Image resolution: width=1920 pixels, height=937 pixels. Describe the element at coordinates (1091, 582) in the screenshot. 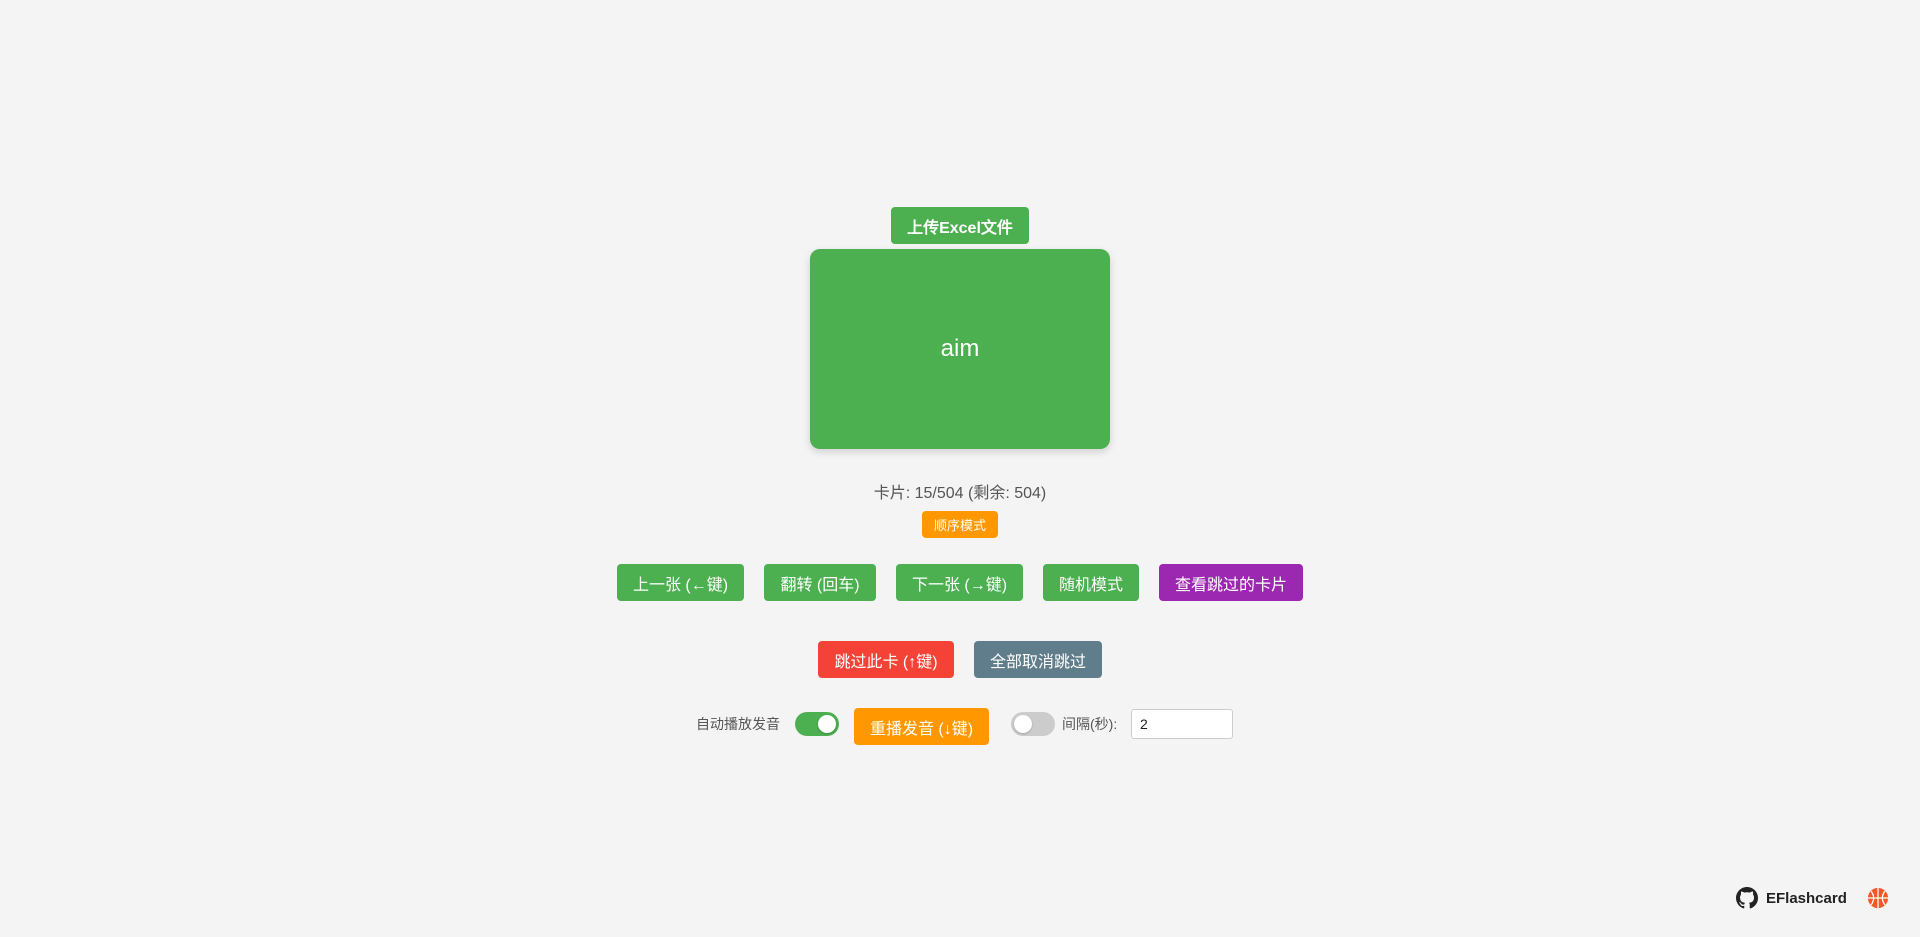

I see `random-mode-button: 随机模式` at that location.